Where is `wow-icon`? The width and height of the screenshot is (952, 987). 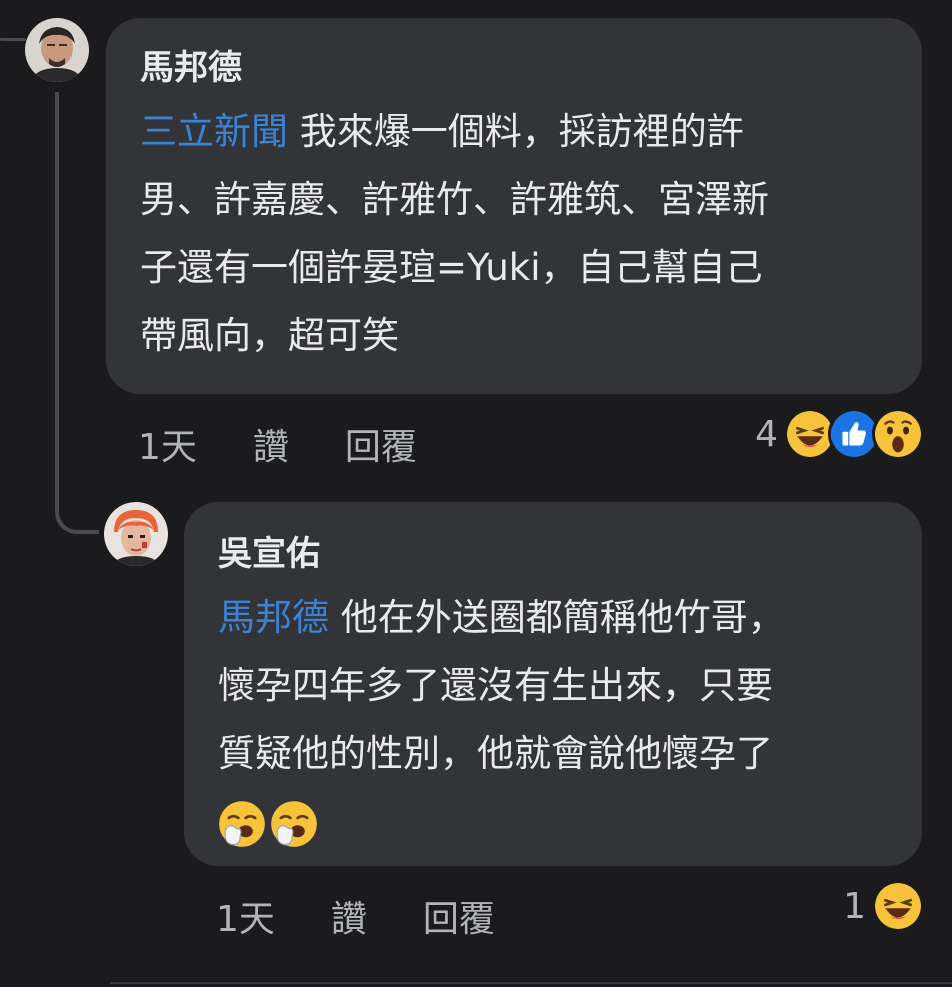
wow-icon is located at coordinates (898, 434).